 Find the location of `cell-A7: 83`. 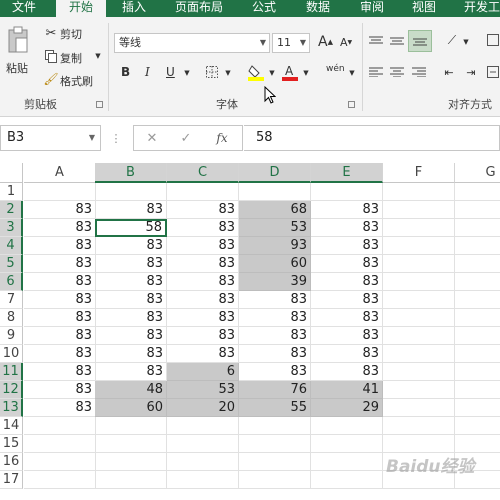

cell-A7: 83 is located at coordinates (60, 300).